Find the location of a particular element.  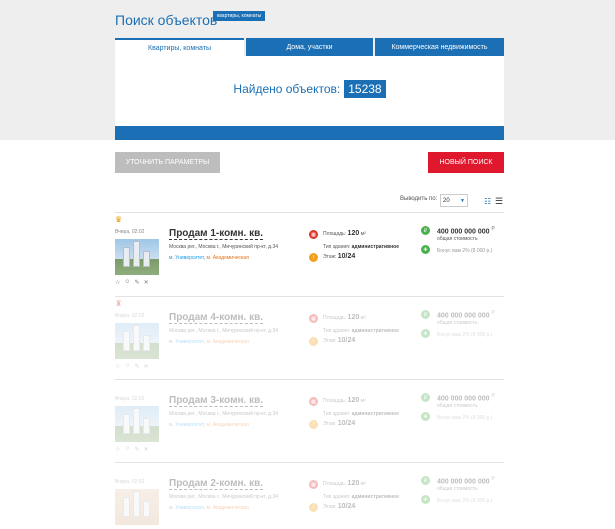

listing-title: Продам 2-комн. кв. is located at coordinates (216, 484).